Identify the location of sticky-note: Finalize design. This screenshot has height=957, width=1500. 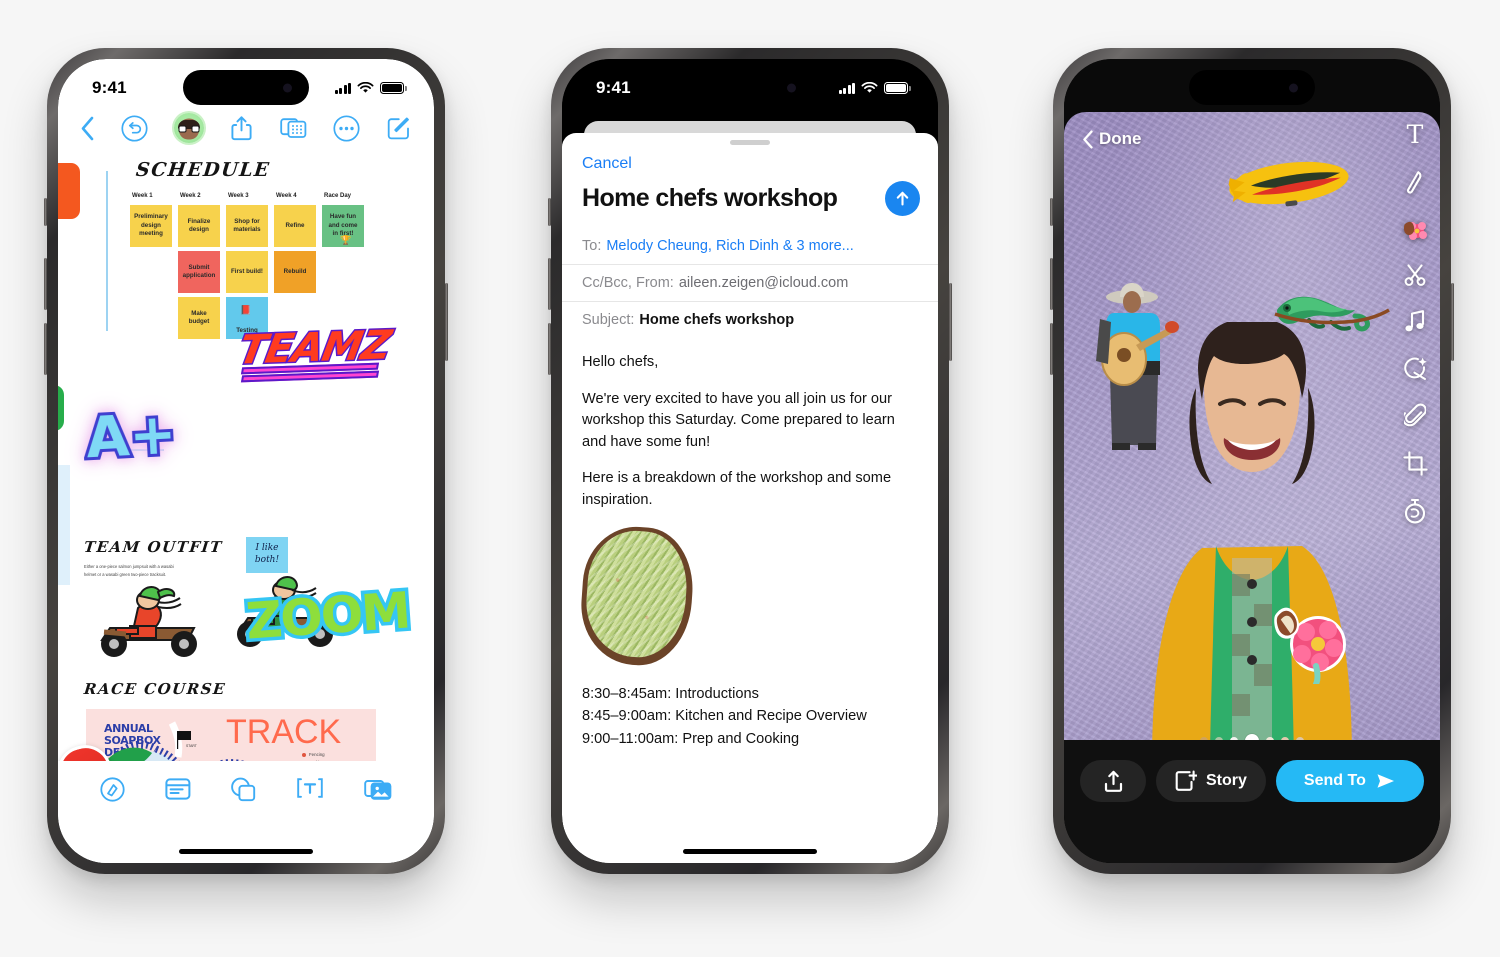
(199, 226).